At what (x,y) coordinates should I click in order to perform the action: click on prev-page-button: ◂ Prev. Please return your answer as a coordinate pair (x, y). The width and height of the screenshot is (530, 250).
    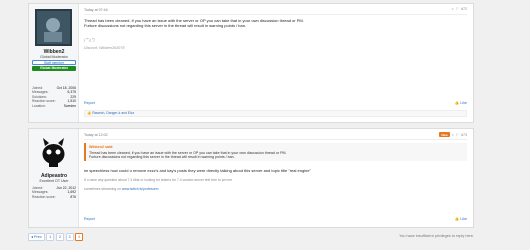
    Looking at the image, I should click on (36, 237).